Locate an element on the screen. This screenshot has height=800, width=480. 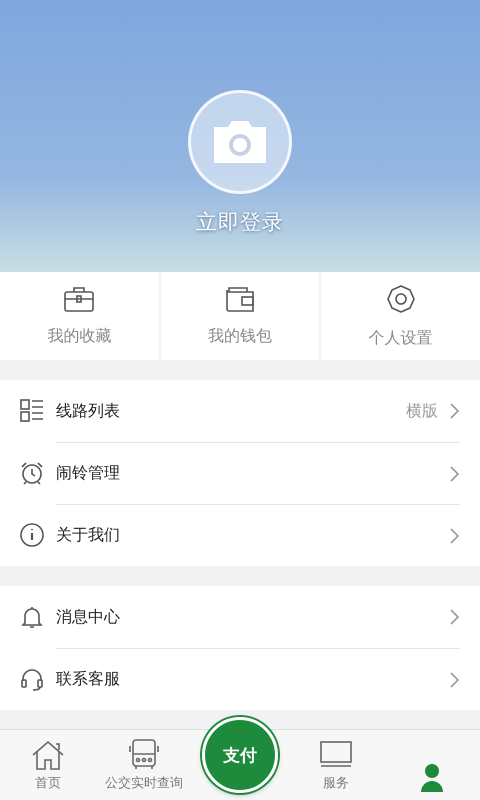
quick-action: 我的收藏 is located at coordinates (79, 316).